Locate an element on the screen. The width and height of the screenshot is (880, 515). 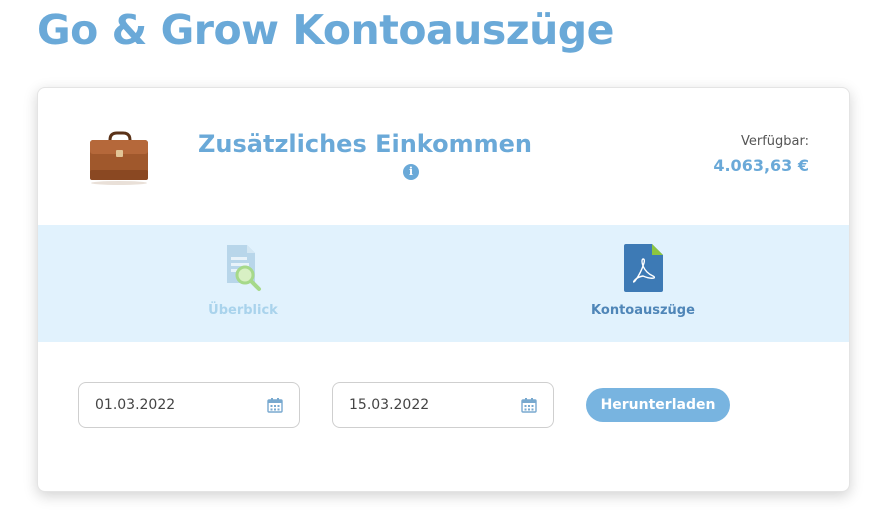
info-icon: i is located at coordinates (411, 172).